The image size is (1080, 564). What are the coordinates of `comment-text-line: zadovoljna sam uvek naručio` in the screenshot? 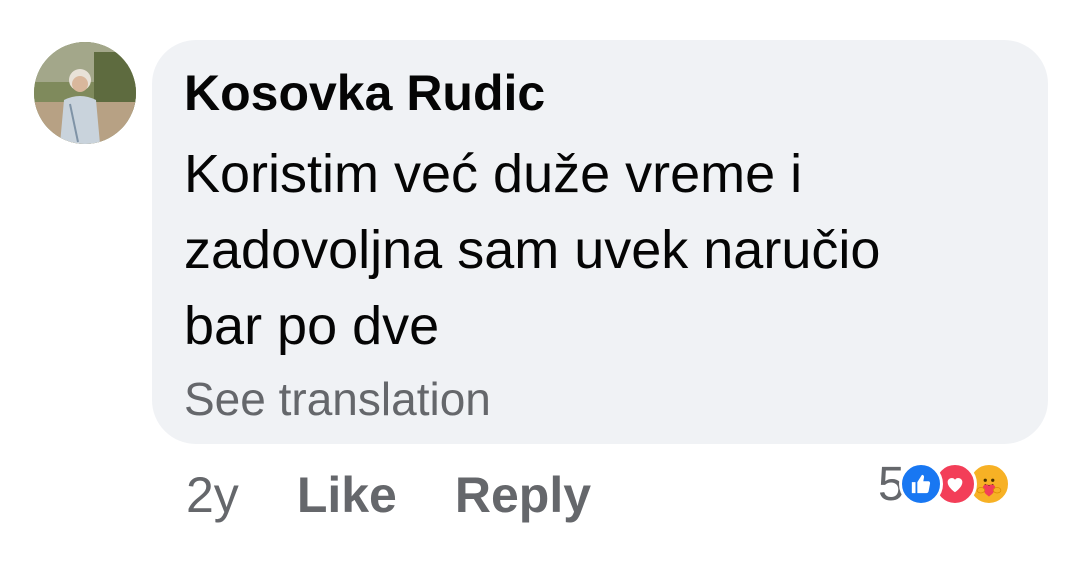 It's located at (532, 250).